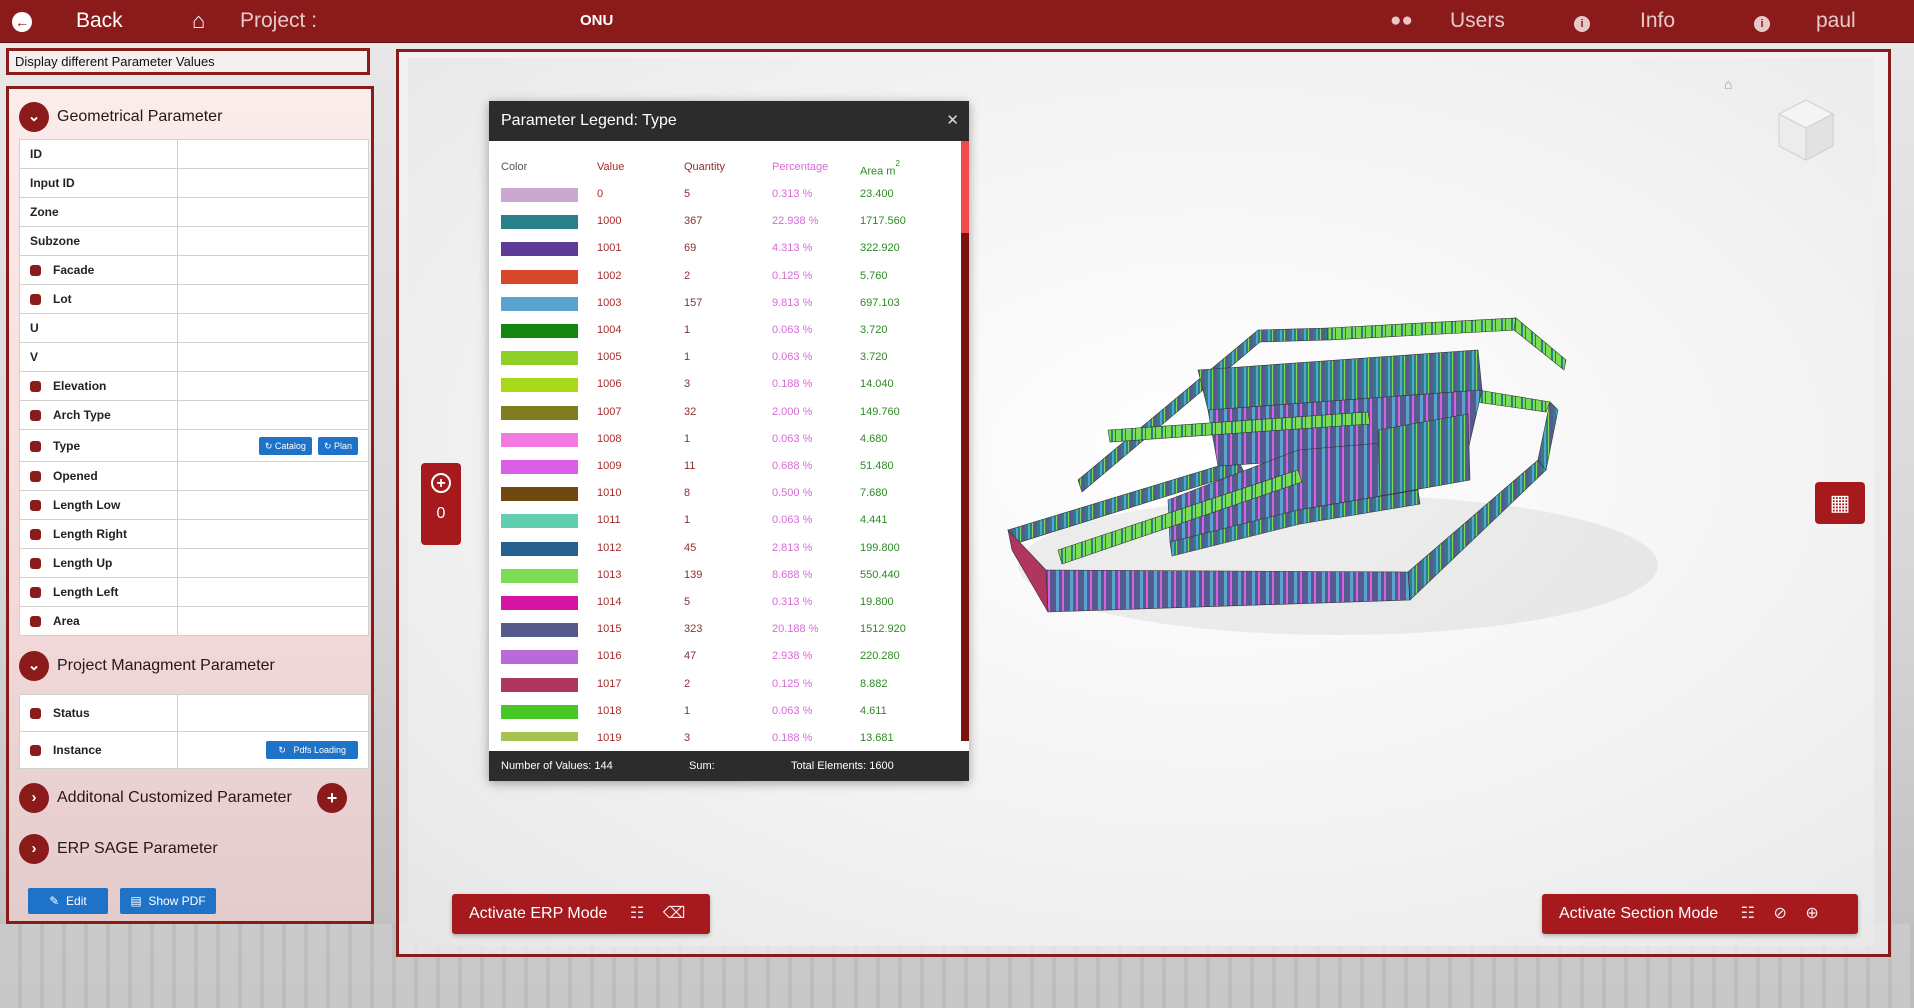 The height and width of the screenshot is (1008, 1914). I want to click on legend-row: 1015 323 20.188 % 1512.920, so click(724, 629).